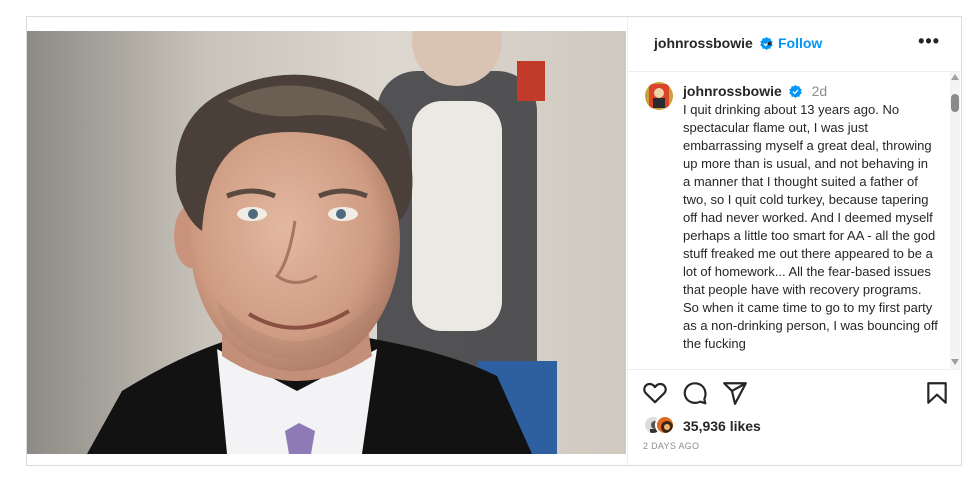  I want to click on liker-avatar, so click(665, 425).